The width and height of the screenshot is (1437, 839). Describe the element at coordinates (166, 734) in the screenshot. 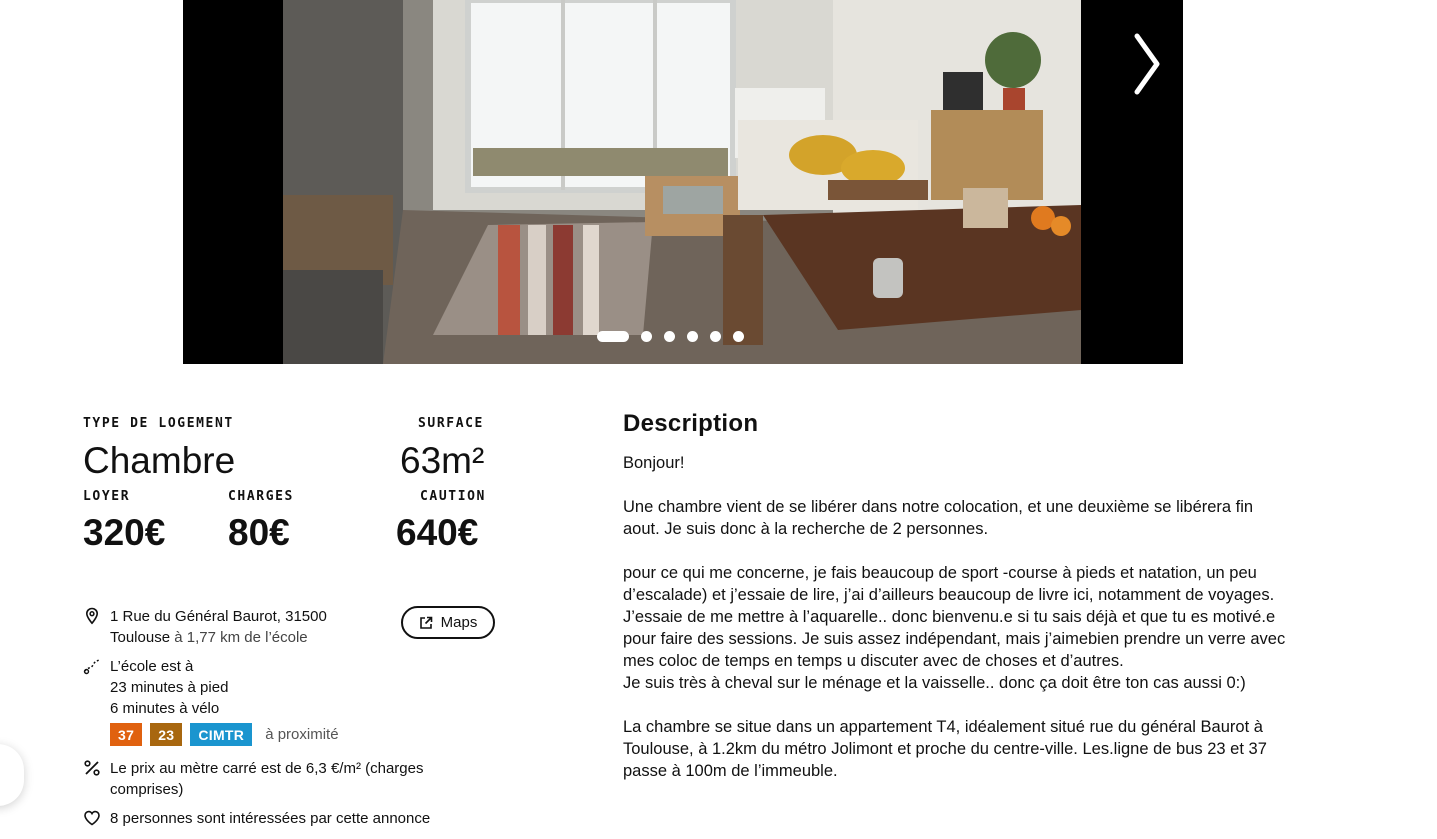

I see `line-badge-23: 23` at that location.